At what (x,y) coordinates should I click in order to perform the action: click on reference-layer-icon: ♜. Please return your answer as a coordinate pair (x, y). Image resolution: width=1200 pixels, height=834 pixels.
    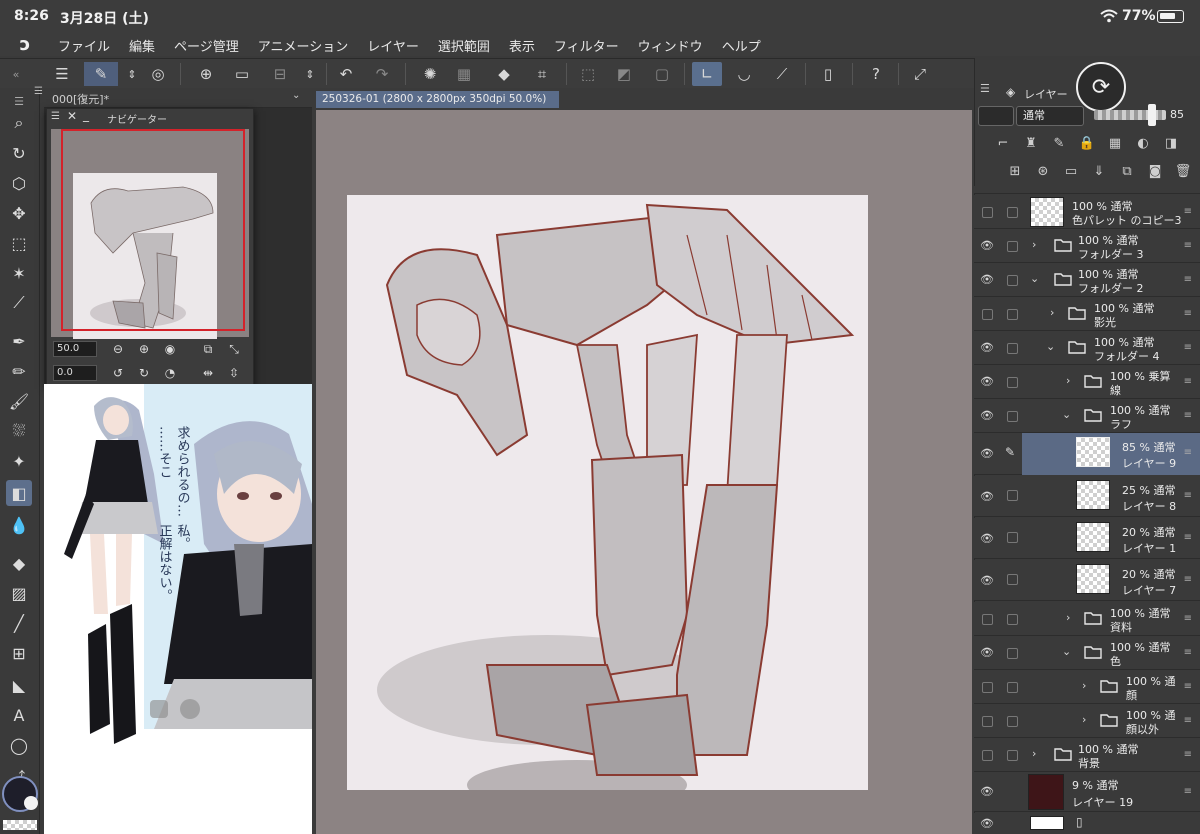
    Looking at the image, I should click on (1031, 143).